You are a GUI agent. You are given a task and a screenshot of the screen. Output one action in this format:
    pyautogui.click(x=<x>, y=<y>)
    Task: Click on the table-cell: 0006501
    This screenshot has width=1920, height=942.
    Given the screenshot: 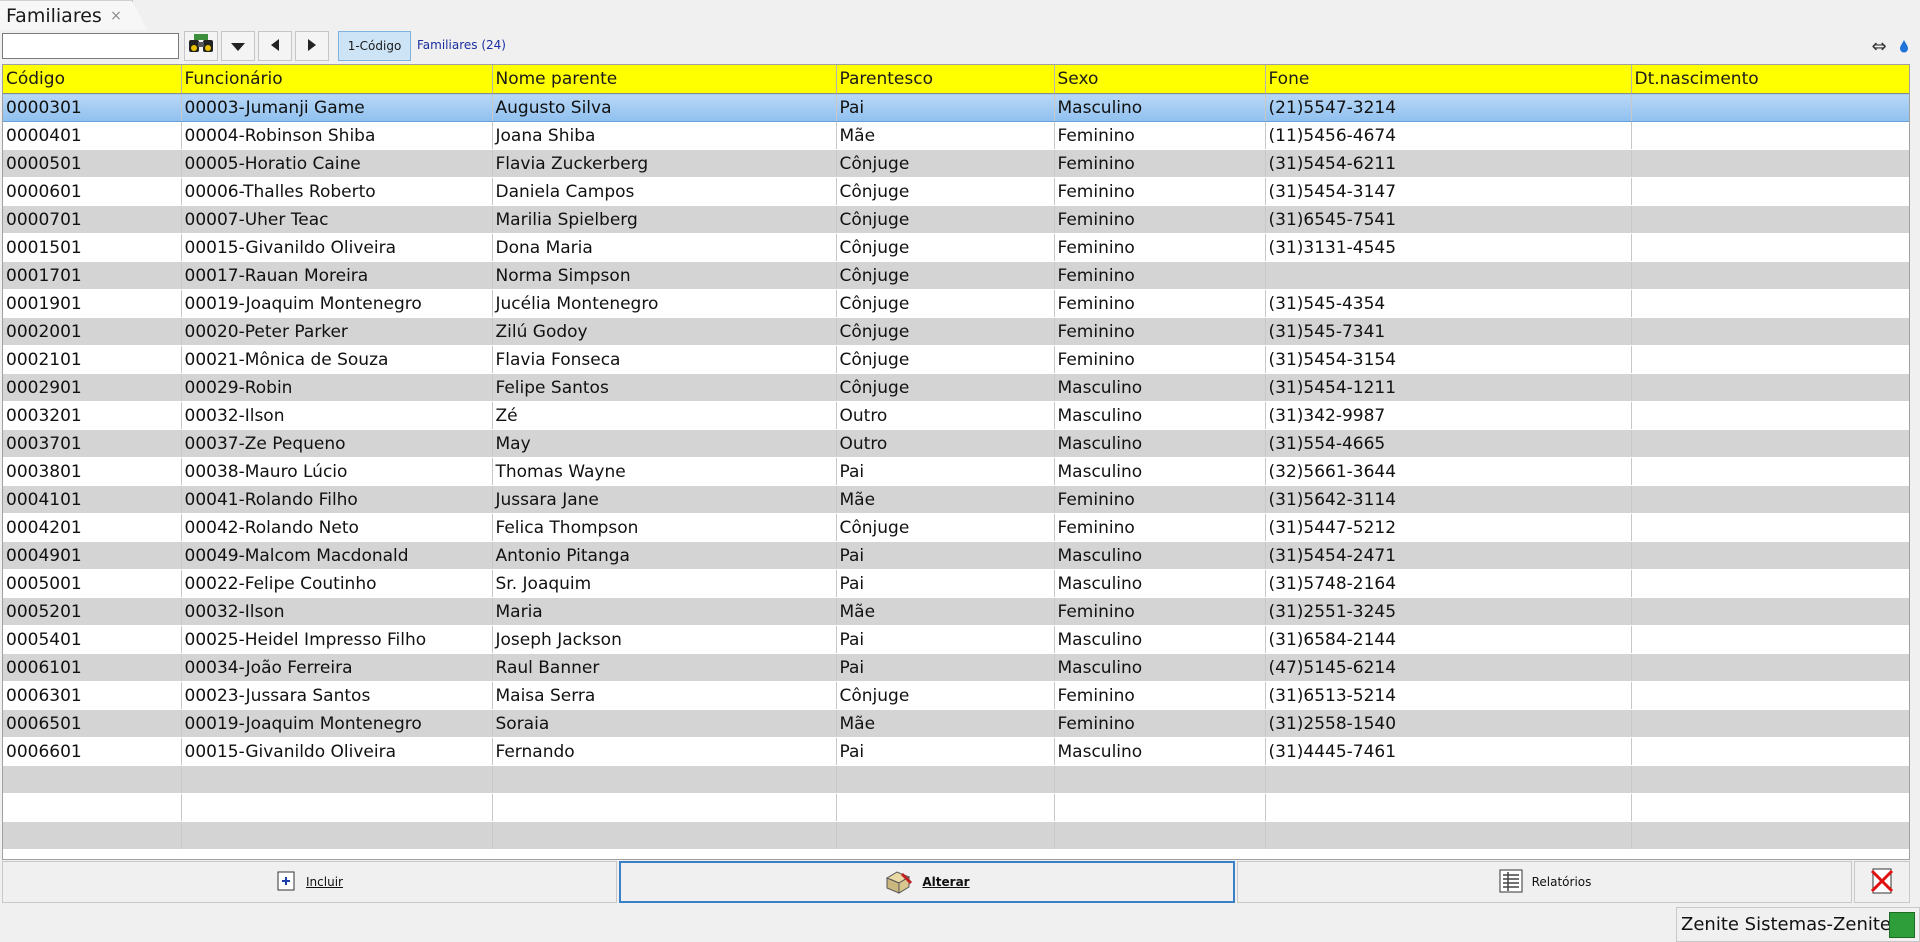 What is the action you would take?
    pyautogui.click(x=92, y=723)
    